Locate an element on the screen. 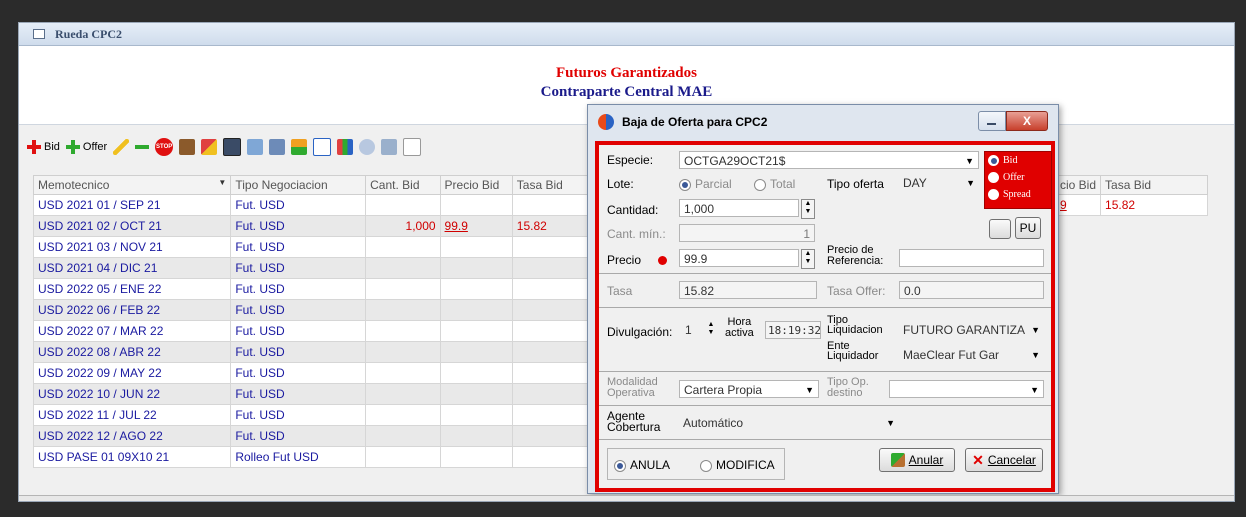 Image resolution: width=1246 pixels, height=517 pixels. cant-bid-cell: 1,000 is located at coordinates (403, 226).